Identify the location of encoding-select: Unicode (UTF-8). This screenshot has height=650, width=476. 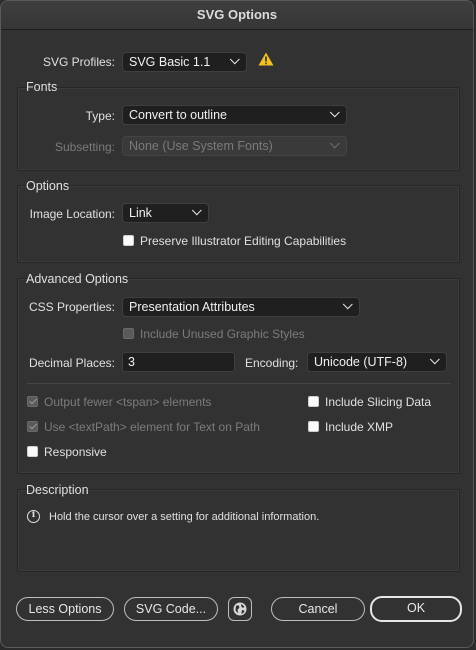
(377, 362).